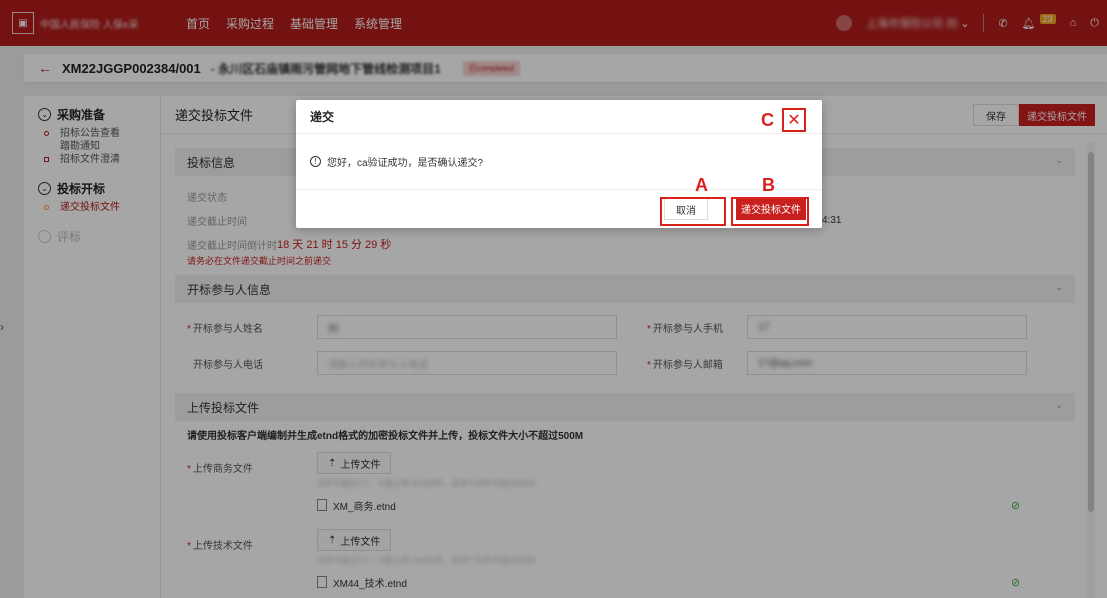 The height and width of the screenshot is (598, 1107). What do you see at coordinates (794, 120) in the screenshot?
I see `annotation-box-c` at bounding box center [794, 120].